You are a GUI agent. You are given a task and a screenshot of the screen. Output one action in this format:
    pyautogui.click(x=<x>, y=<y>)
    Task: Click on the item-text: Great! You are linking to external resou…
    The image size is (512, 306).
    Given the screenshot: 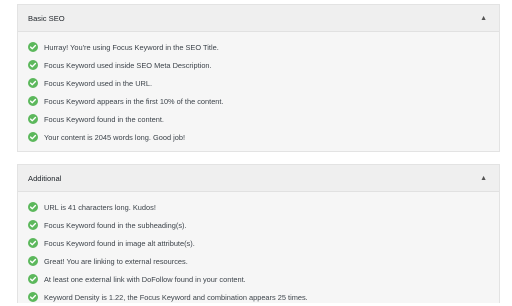 What is the action you would take?
    pyautogui.click(x=116, y=261)
    